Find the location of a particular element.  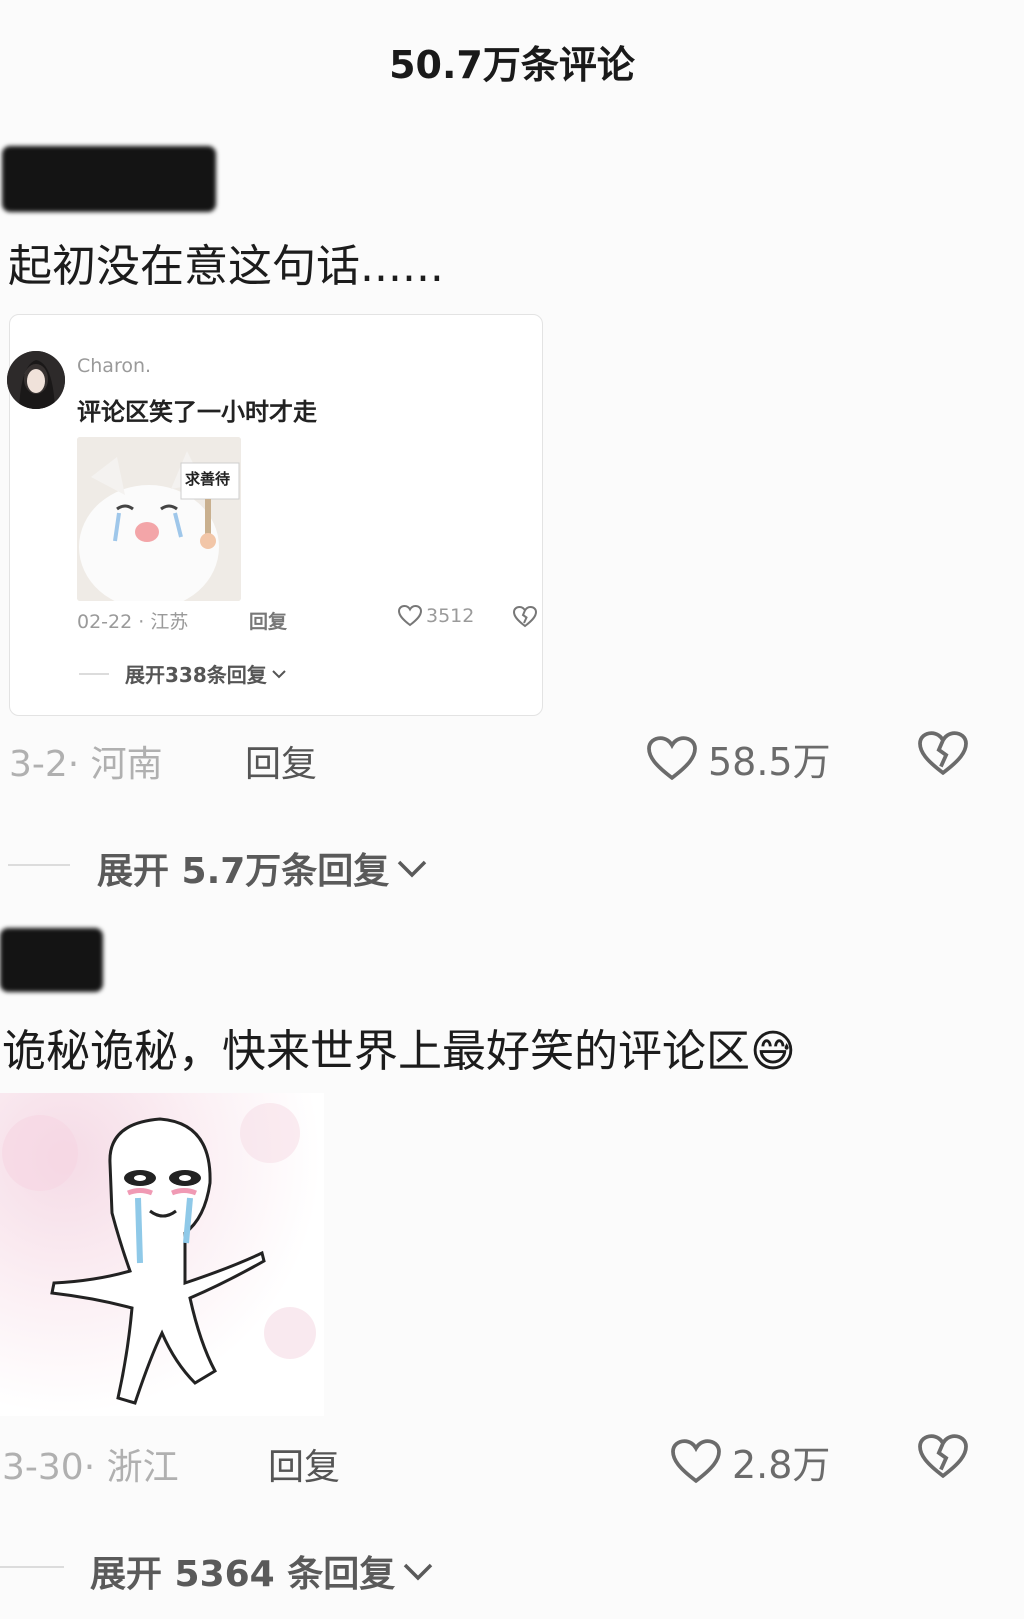

expand-replies-button: 展开 5364 条回复 is located at coordinates (262, 1571).